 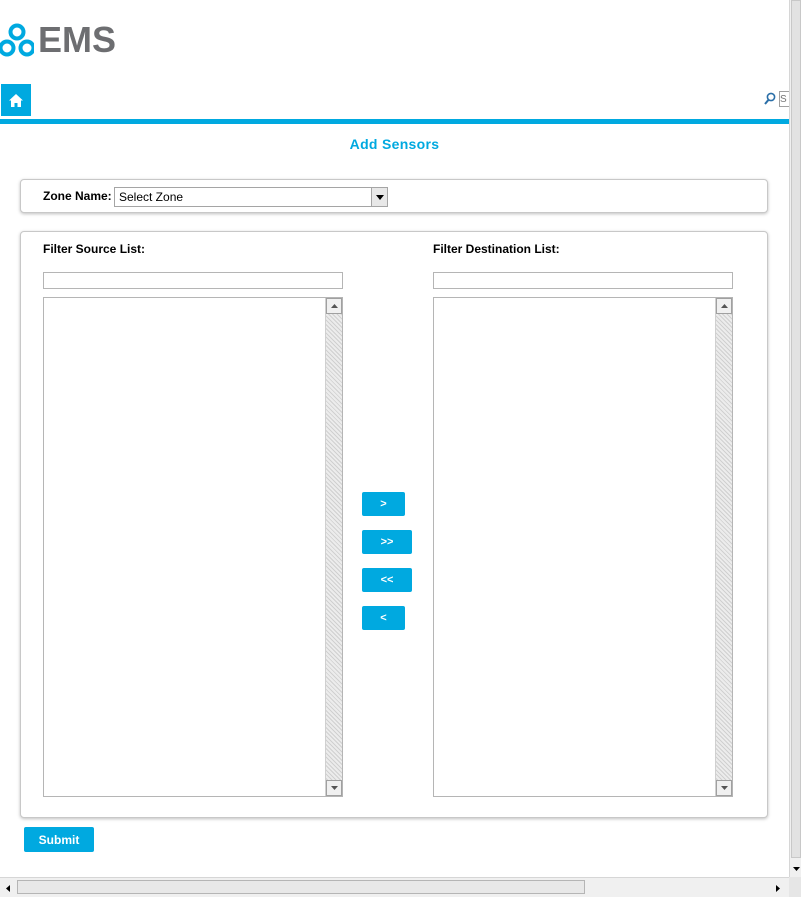 What do you see at coordinates (387, 580) in the screenshot?
I see `move-all-left-button: <<` at bounding box center [387, 580].